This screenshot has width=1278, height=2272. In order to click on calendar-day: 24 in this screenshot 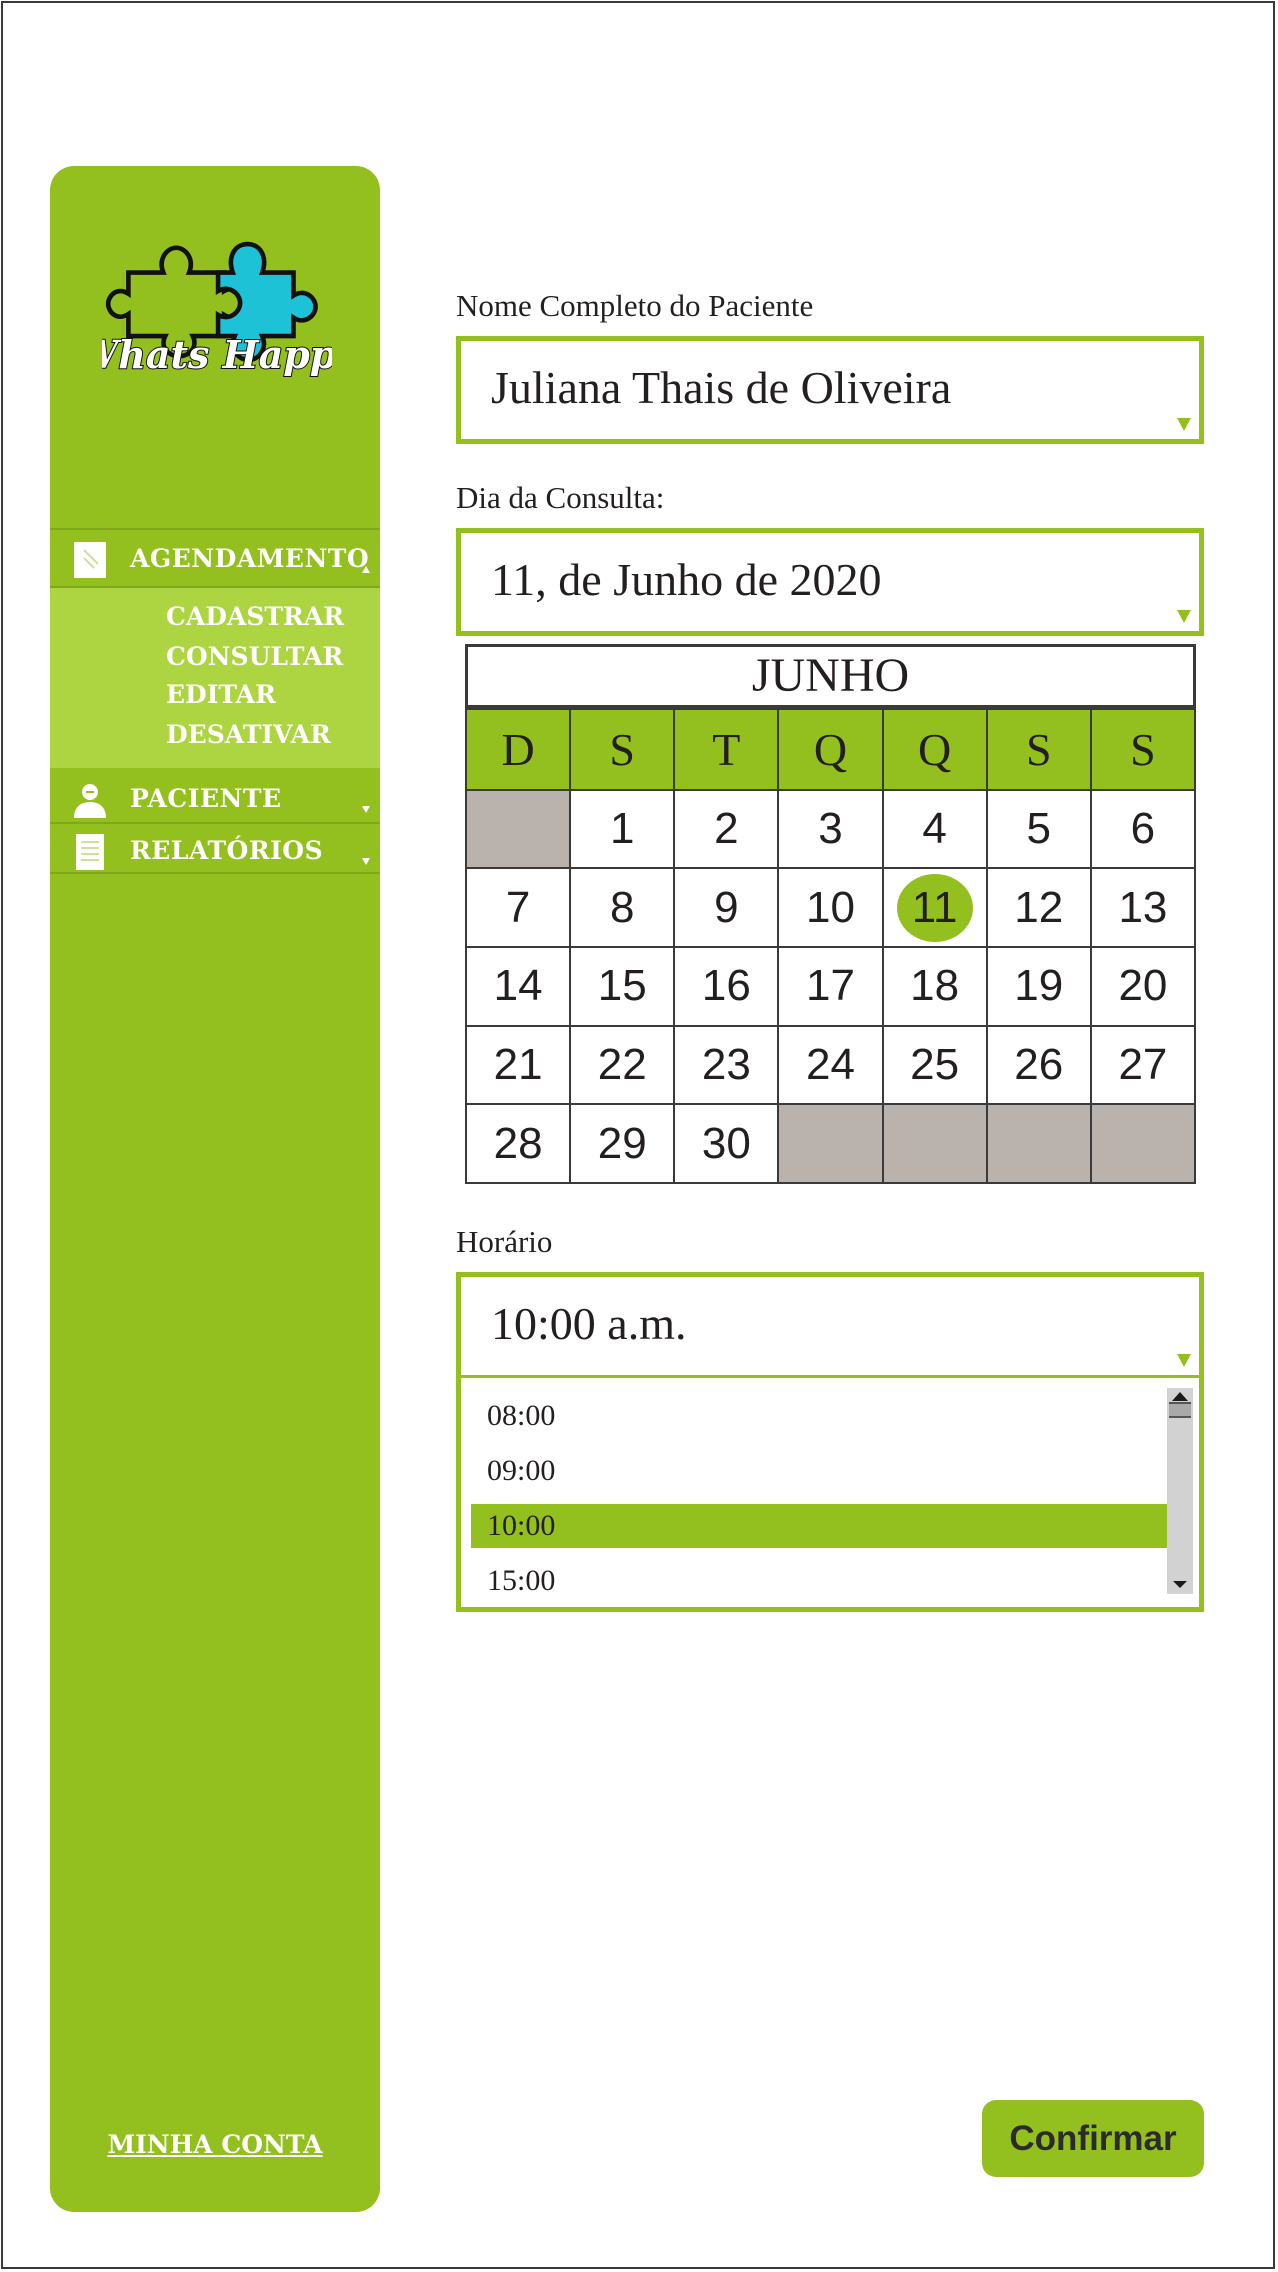, I will do `click(830, 1065)`.